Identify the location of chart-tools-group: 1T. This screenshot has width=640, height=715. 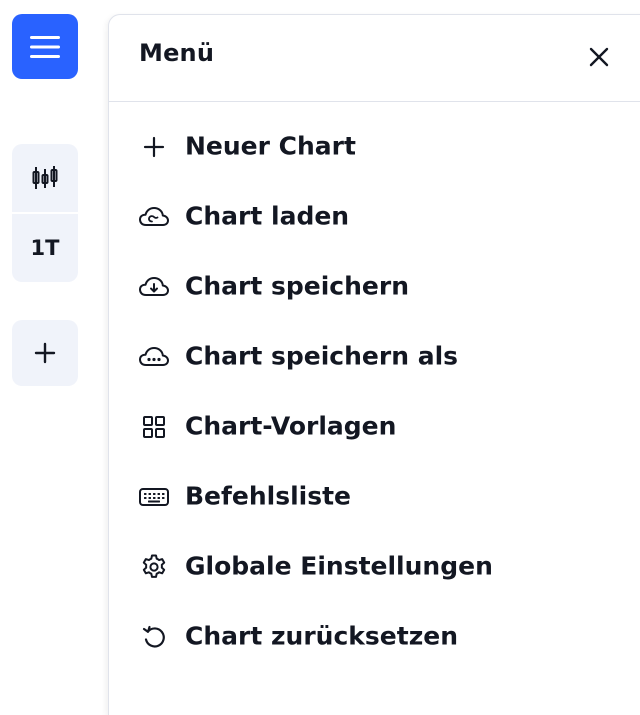
(45, 213).